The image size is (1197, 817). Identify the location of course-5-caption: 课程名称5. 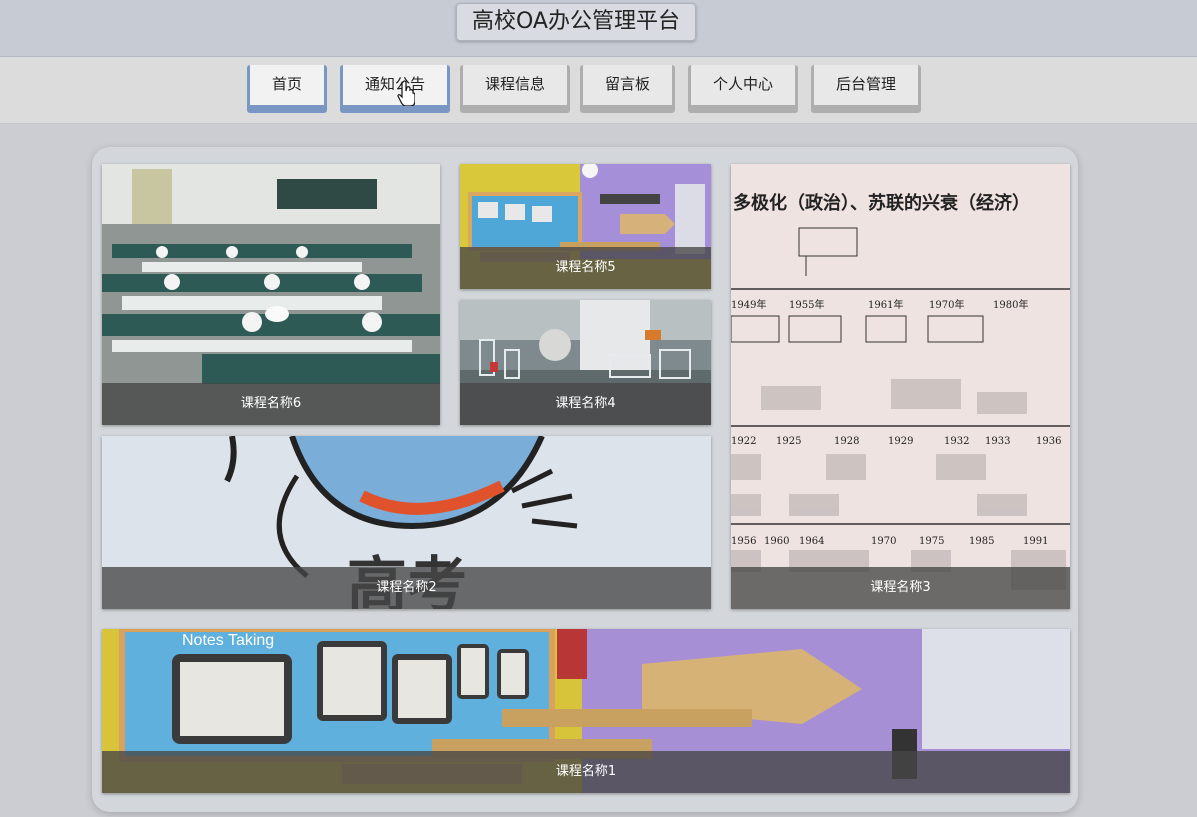
(585, 268).